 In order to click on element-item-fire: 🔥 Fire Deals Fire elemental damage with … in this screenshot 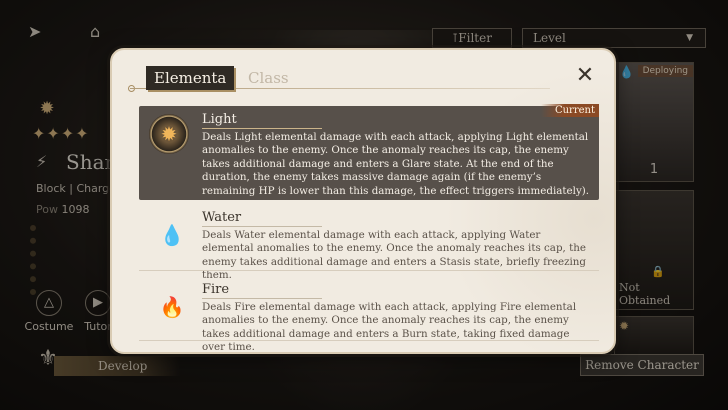, I will do `click(369, 314)`.